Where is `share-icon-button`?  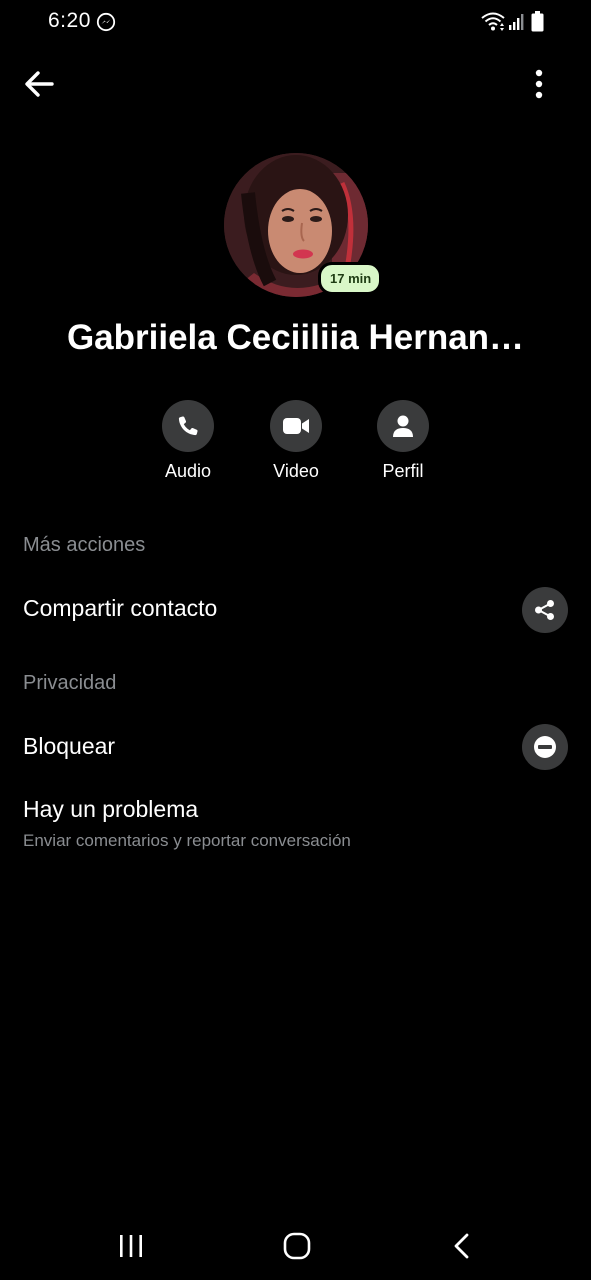
share-icon-button is located at coordinates (545, 610).